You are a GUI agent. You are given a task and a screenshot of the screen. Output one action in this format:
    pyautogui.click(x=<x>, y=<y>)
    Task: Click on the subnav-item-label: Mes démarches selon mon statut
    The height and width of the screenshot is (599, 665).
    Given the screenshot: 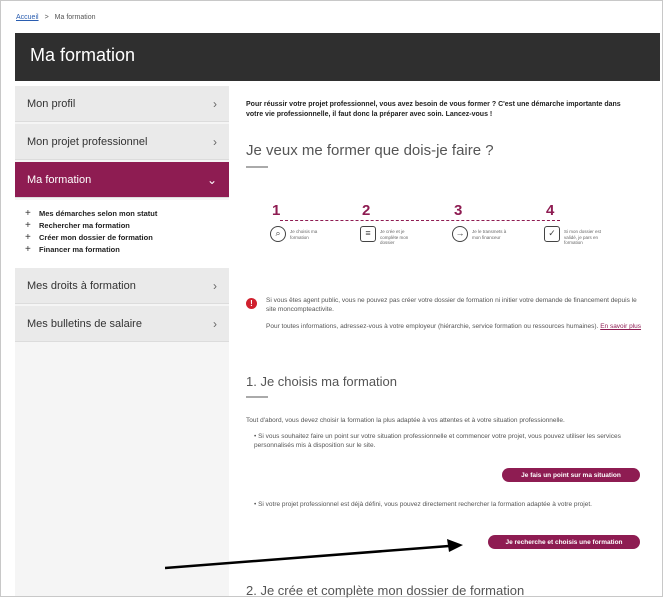 What is the action you would take?
    pyautogui.click(x=98, y=213)
    